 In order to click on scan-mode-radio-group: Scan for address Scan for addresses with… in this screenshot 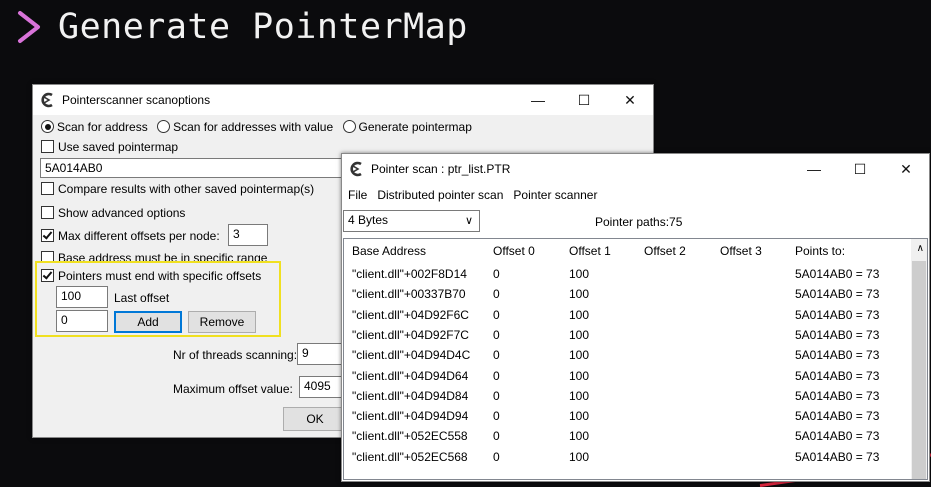, I will do `click(256, 127)`.